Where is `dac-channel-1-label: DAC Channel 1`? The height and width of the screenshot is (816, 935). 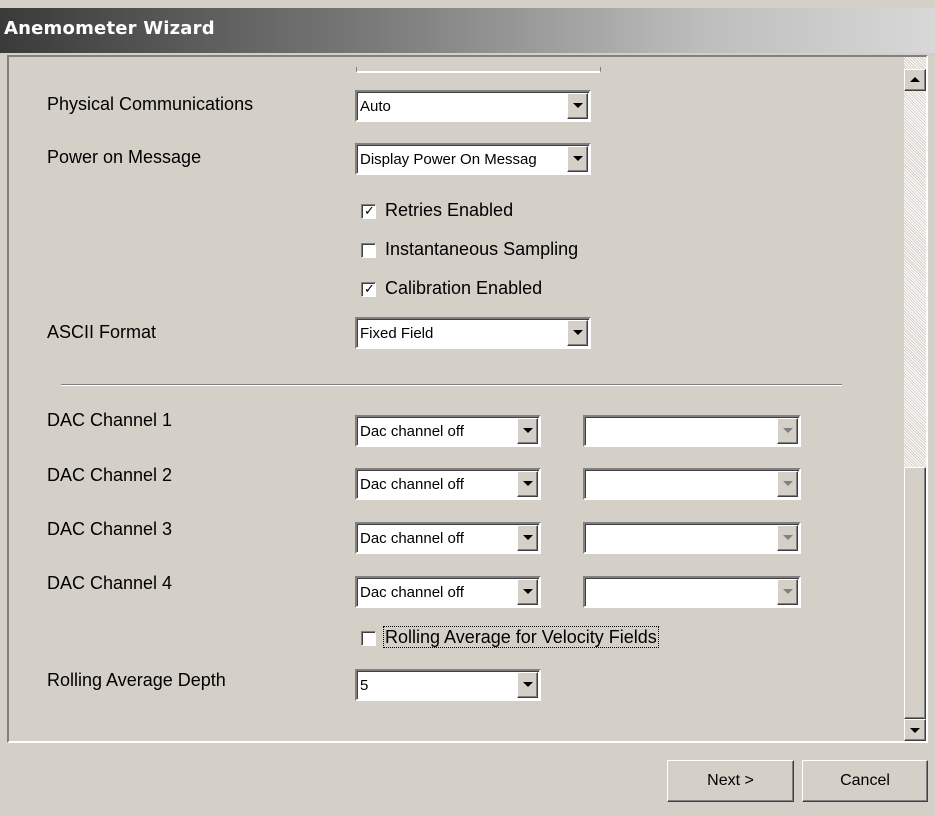 dac-channel-1-label: DAC Channel 1 is located at coordinates (110, 420).